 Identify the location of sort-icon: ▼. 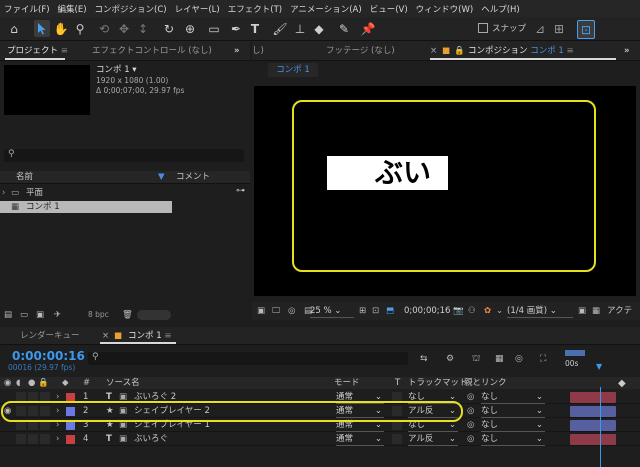
(161, 177).